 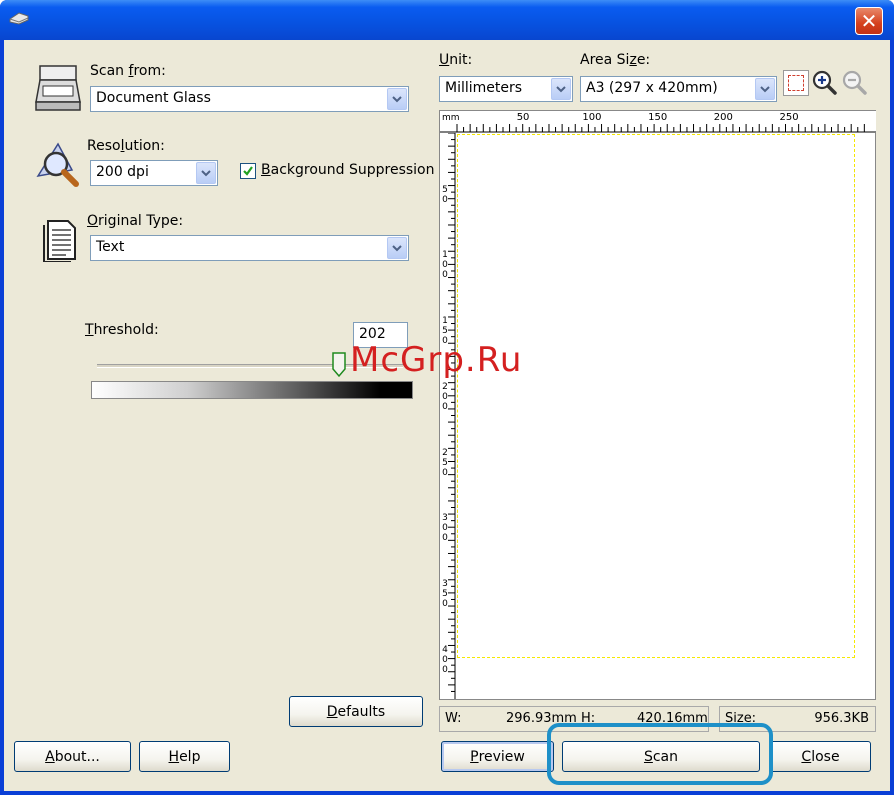 What do you see at coordinates (249, 248) in the screenshot?
I see `original-type-select: Text` at bounding box center [249, 248].